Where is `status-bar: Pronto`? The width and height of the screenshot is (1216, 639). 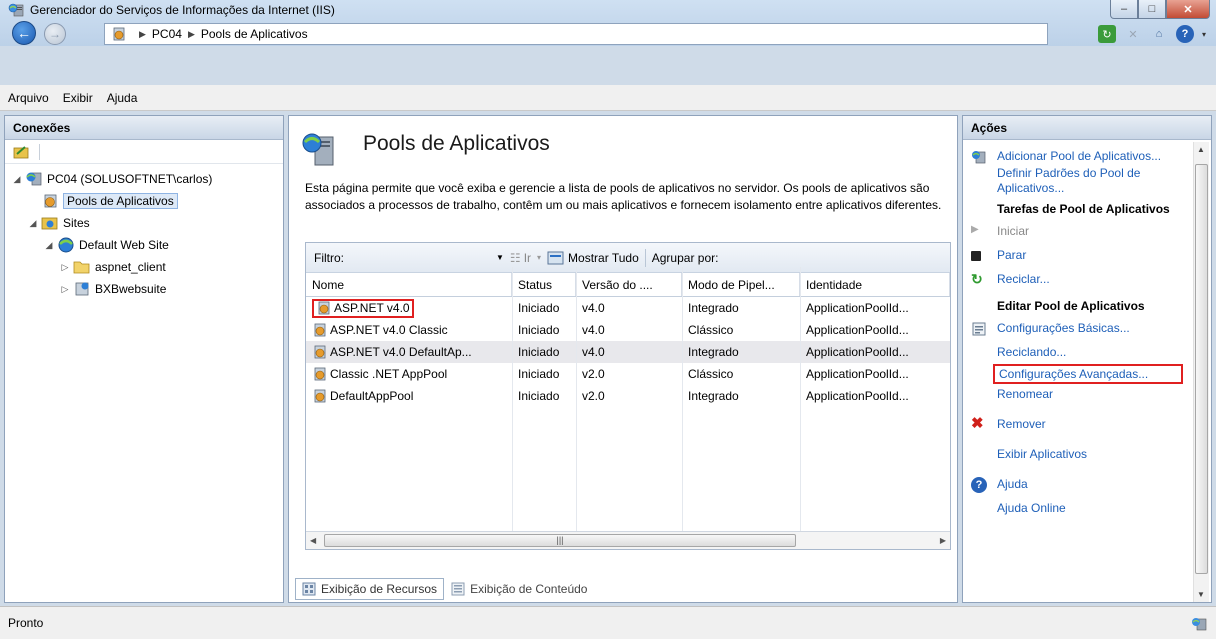
status-bar: Pronto is located at coordinates (608, 622).